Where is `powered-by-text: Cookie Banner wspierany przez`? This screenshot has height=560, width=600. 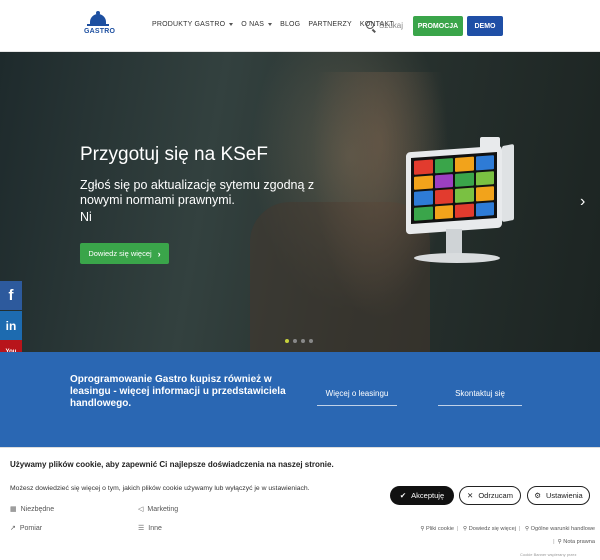 powered-by-text: Cookie Banner wspierany przez is located at coordinates (548, 554).